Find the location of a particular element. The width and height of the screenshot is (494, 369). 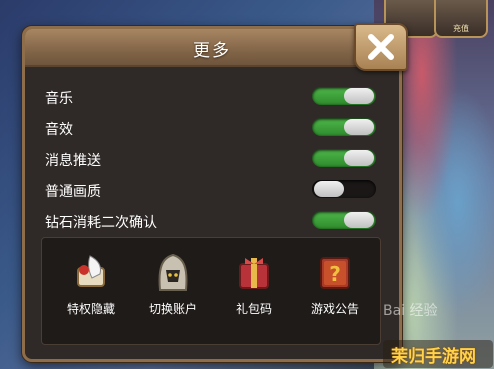

watermark: Bai 经验 is located at coordinates (410, 311).